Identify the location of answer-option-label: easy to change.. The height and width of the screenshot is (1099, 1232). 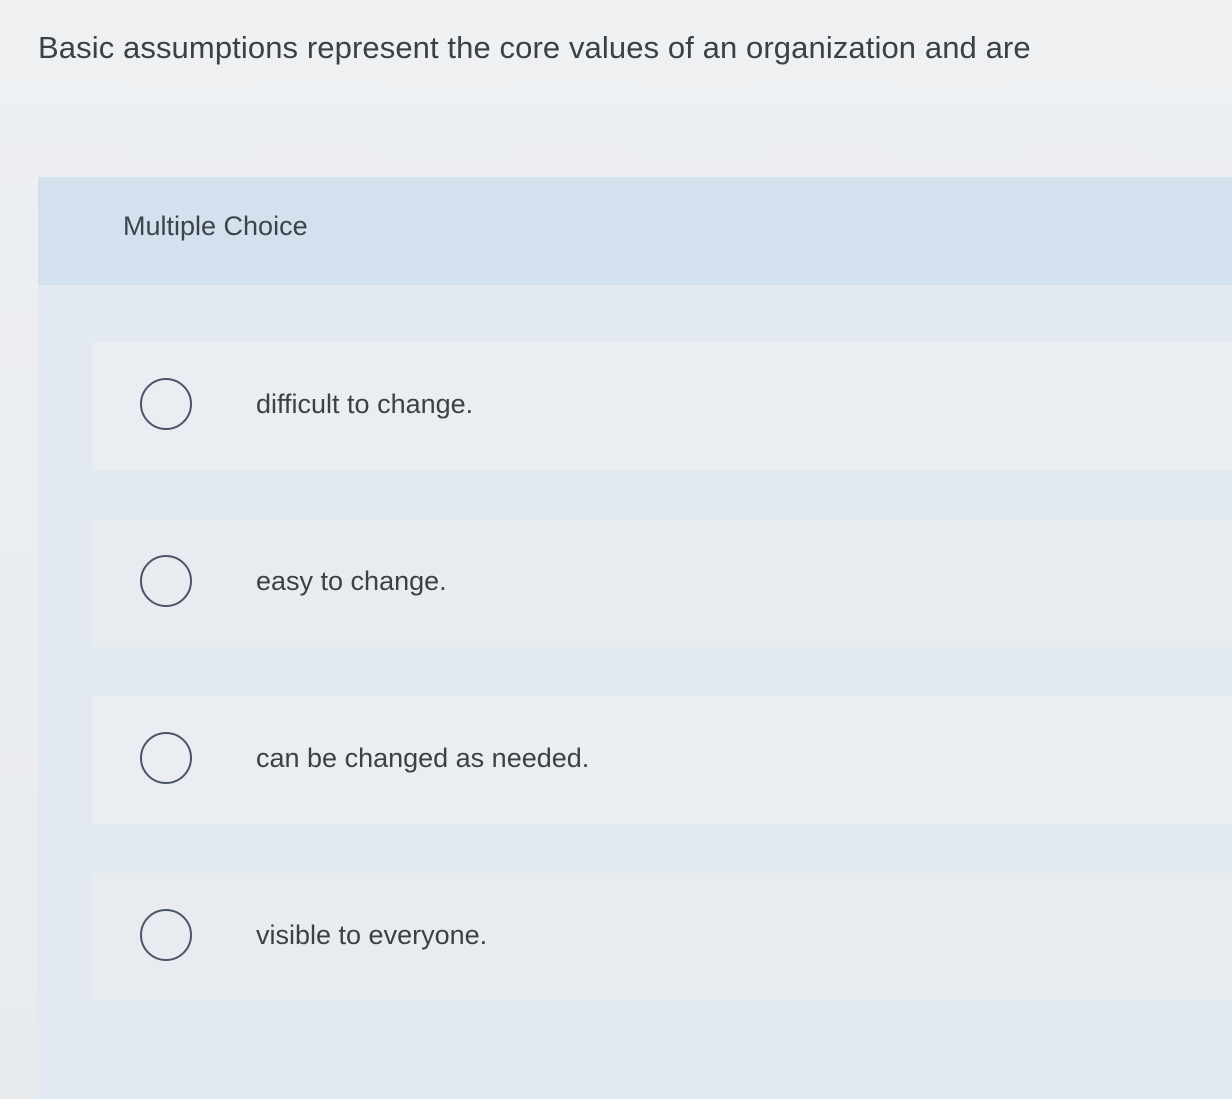
(351, 581).